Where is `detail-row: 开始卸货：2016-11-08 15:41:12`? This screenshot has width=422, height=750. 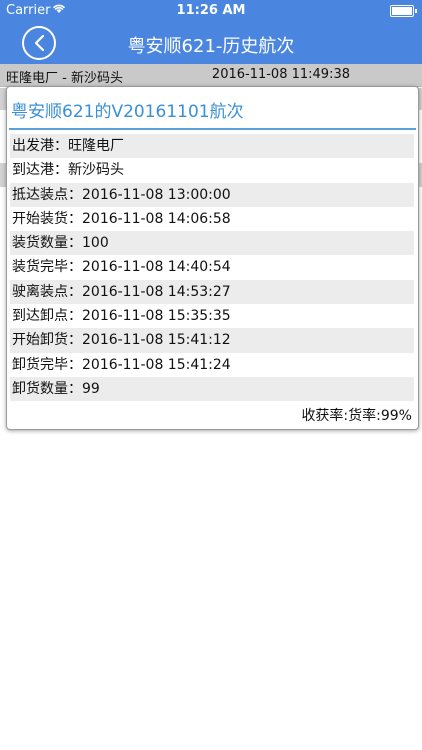
detail-row: 开始卸货：2016-11-08 15:41:12 is located at coordinates (212, 340).